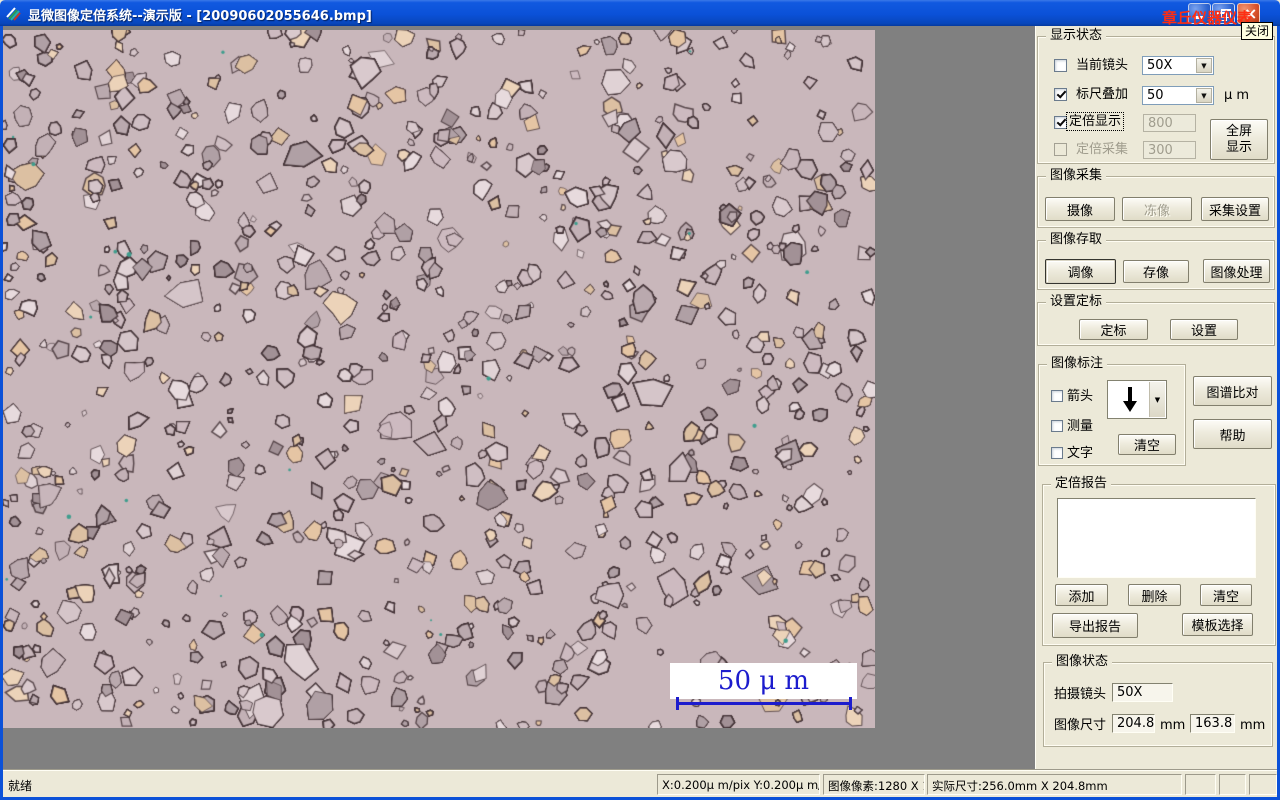 The image size is (1280, 800). What do you see at coordinates (1080, 694) in the screenshot?
I see `shoot-lens-label: 拍摄镜头` at bounding box center [1080, 694].